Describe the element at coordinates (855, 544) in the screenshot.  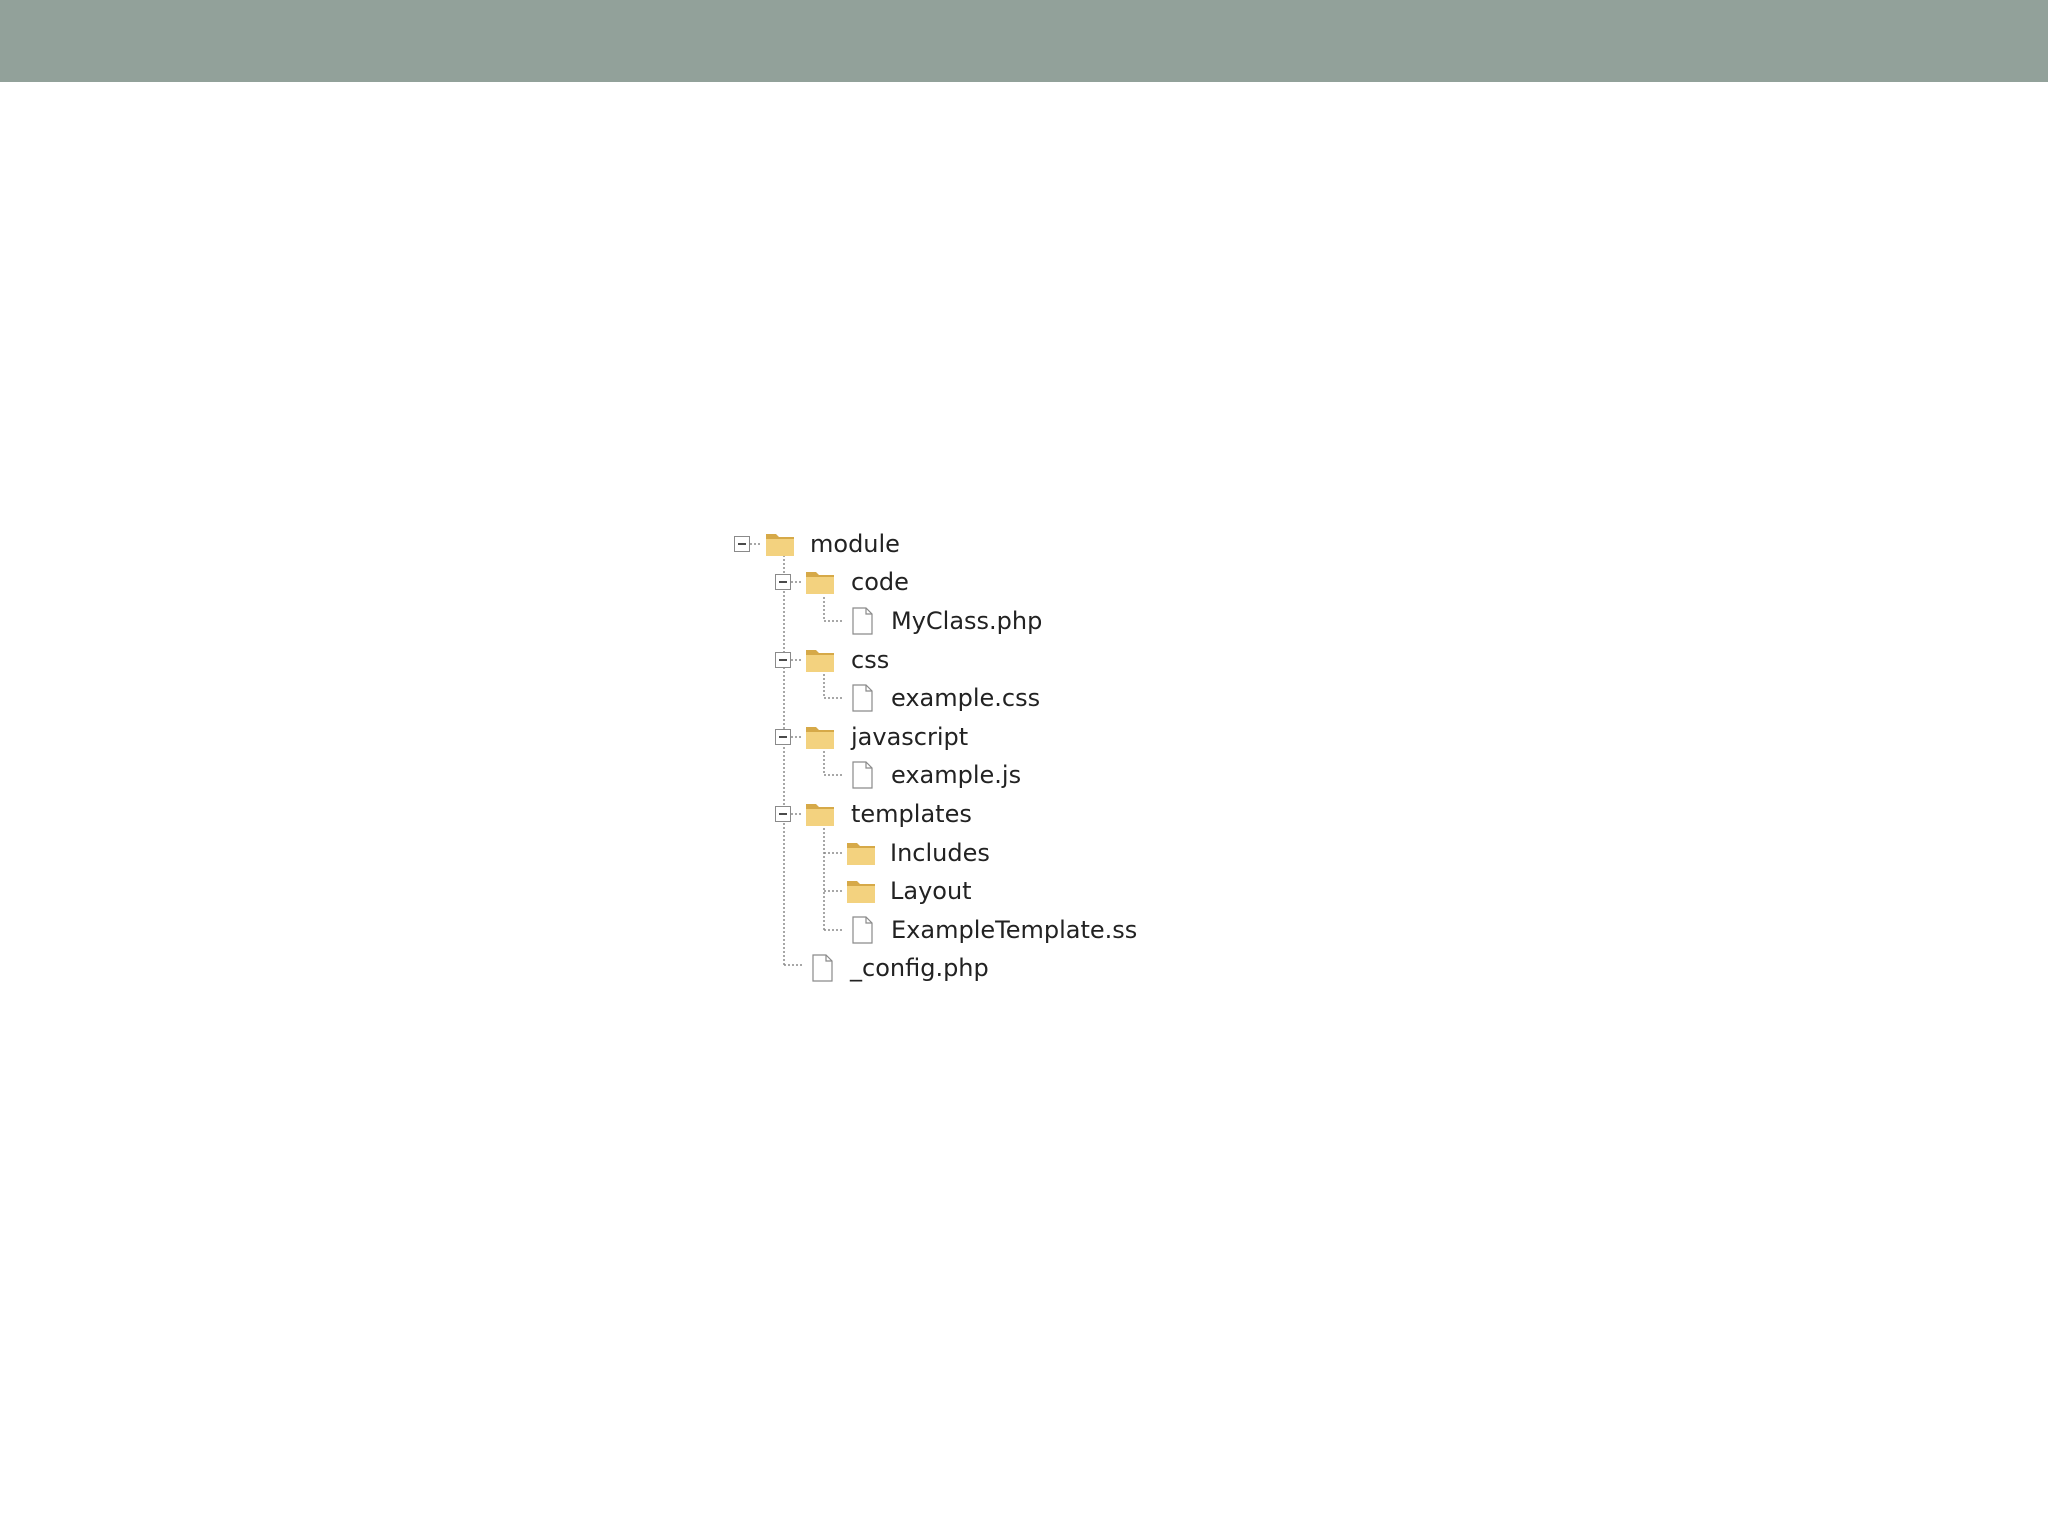
I see `tree-label-module: module` at that location.